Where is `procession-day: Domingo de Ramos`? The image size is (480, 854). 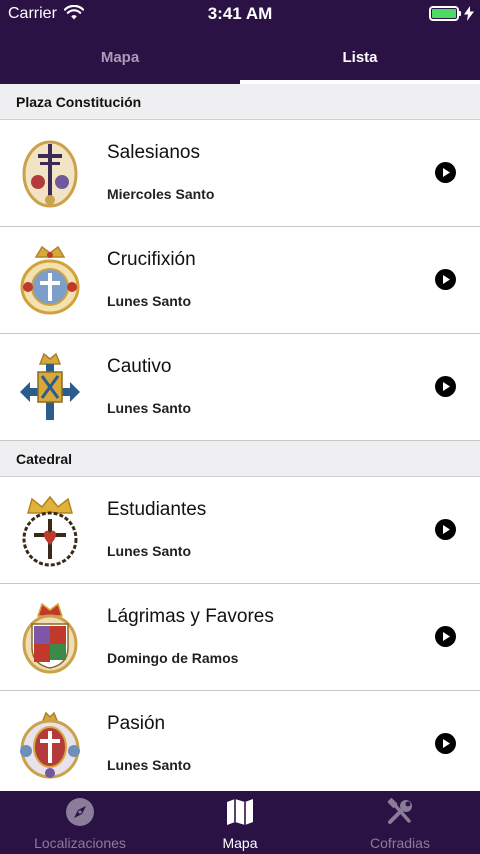
procession-day: Domingo de Ramos is located at coordinates (173, 658).